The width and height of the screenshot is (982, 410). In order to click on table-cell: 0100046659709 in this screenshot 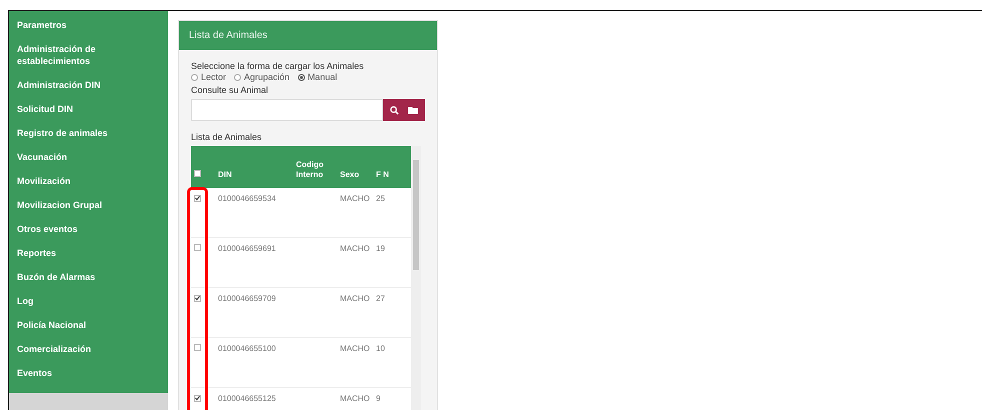, I will do `click(254, 313)`.